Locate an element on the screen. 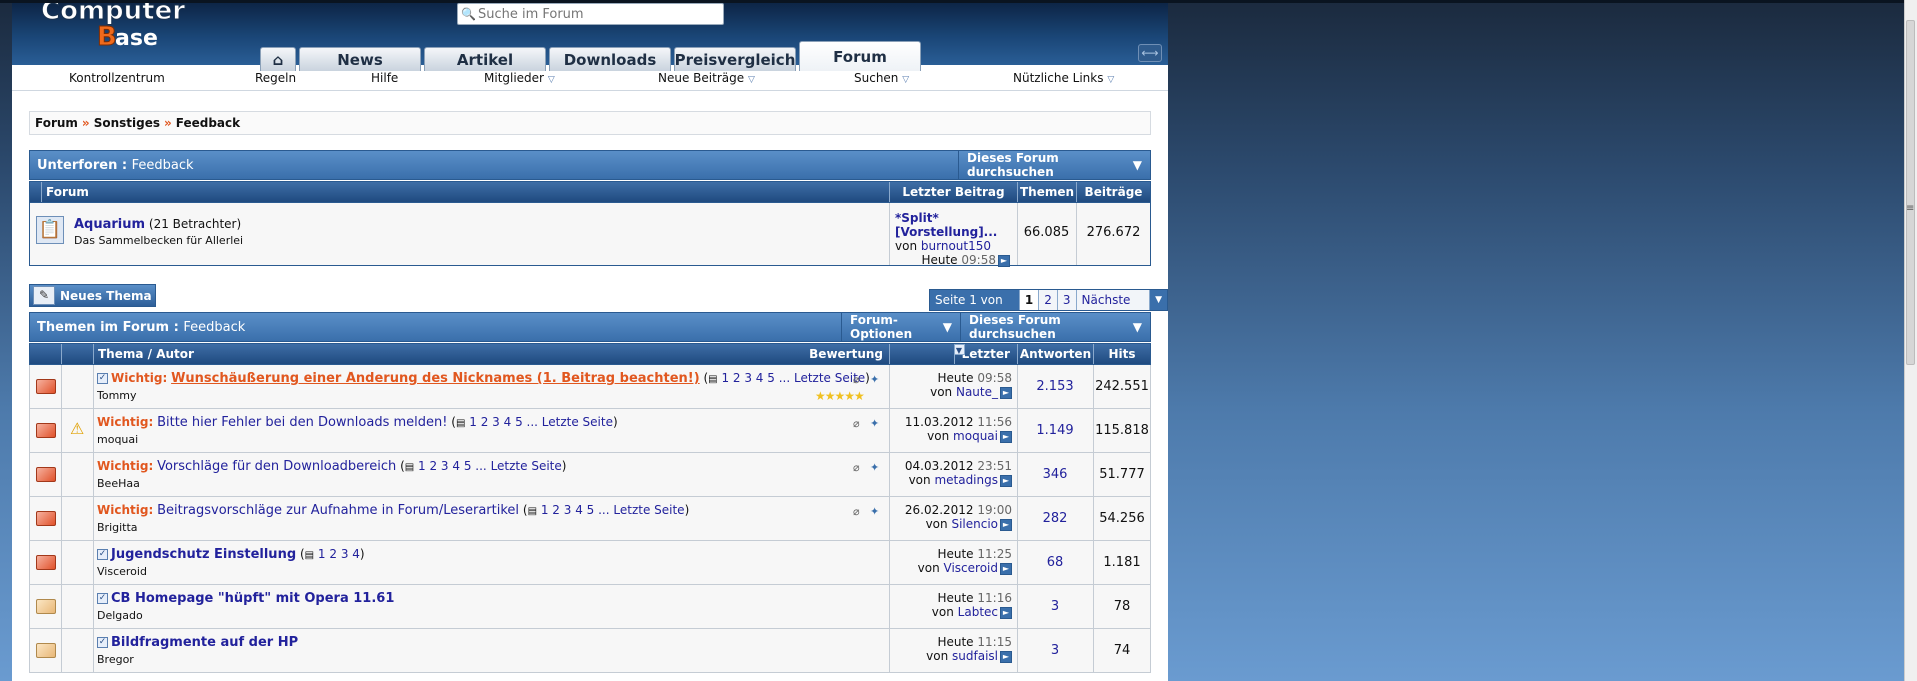 The image size is (1917, 681). hit-count: 54.256 is located at coordinates (1122, 518).